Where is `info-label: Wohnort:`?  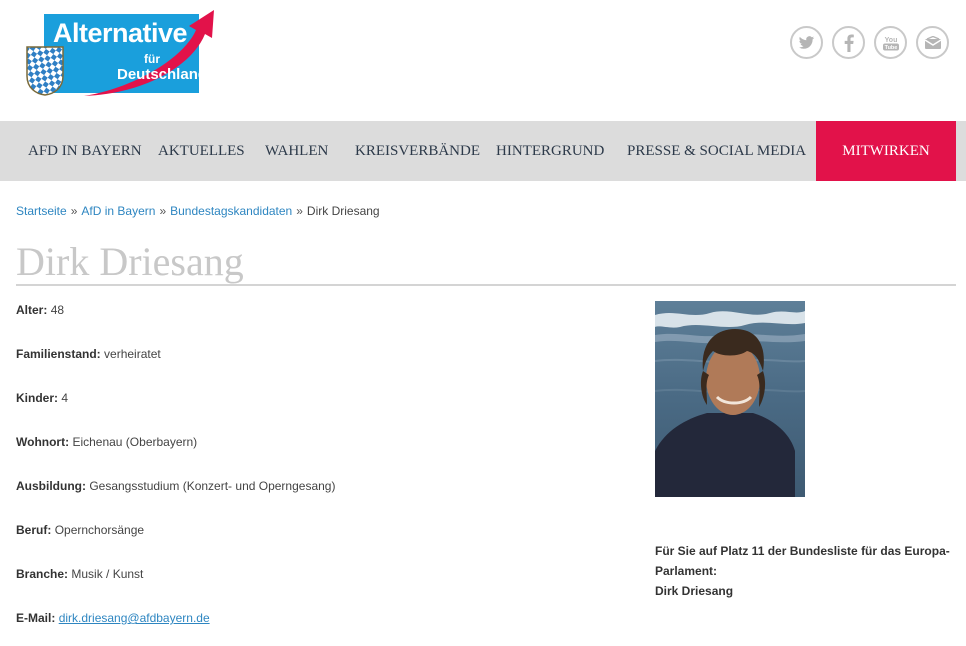
info-label: Wohnort: is located at coordinates (43, 442).